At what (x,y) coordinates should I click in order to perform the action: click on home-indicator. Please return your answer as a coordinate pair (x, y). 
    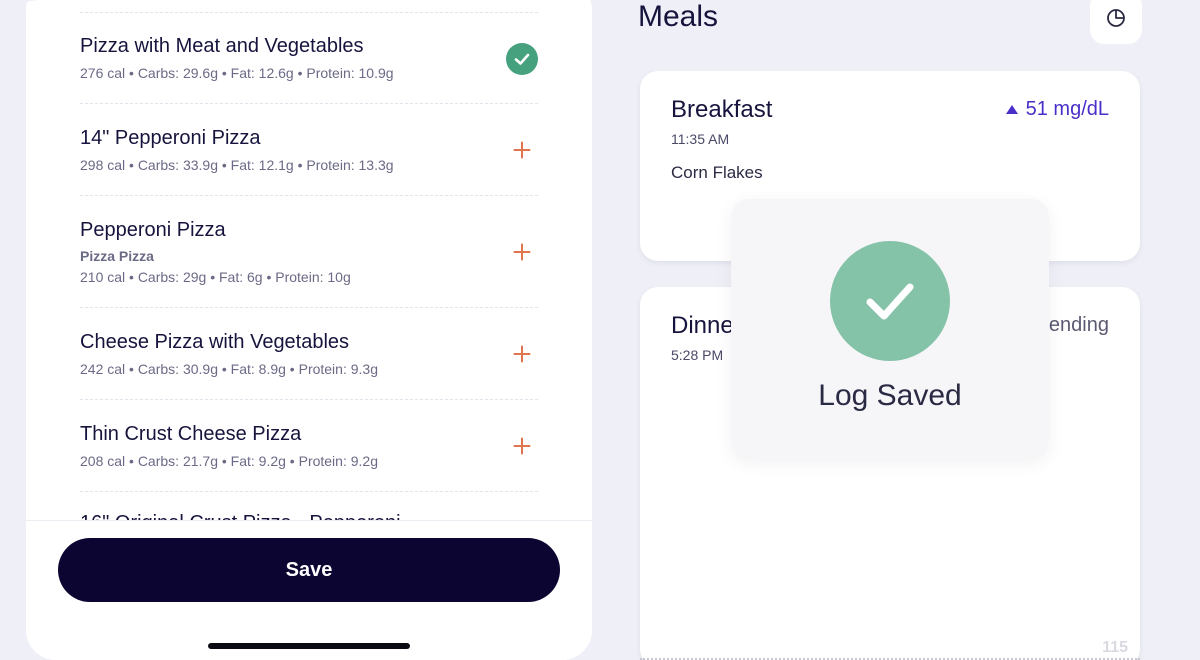
    Looking at the image, I should click on (309, 646).